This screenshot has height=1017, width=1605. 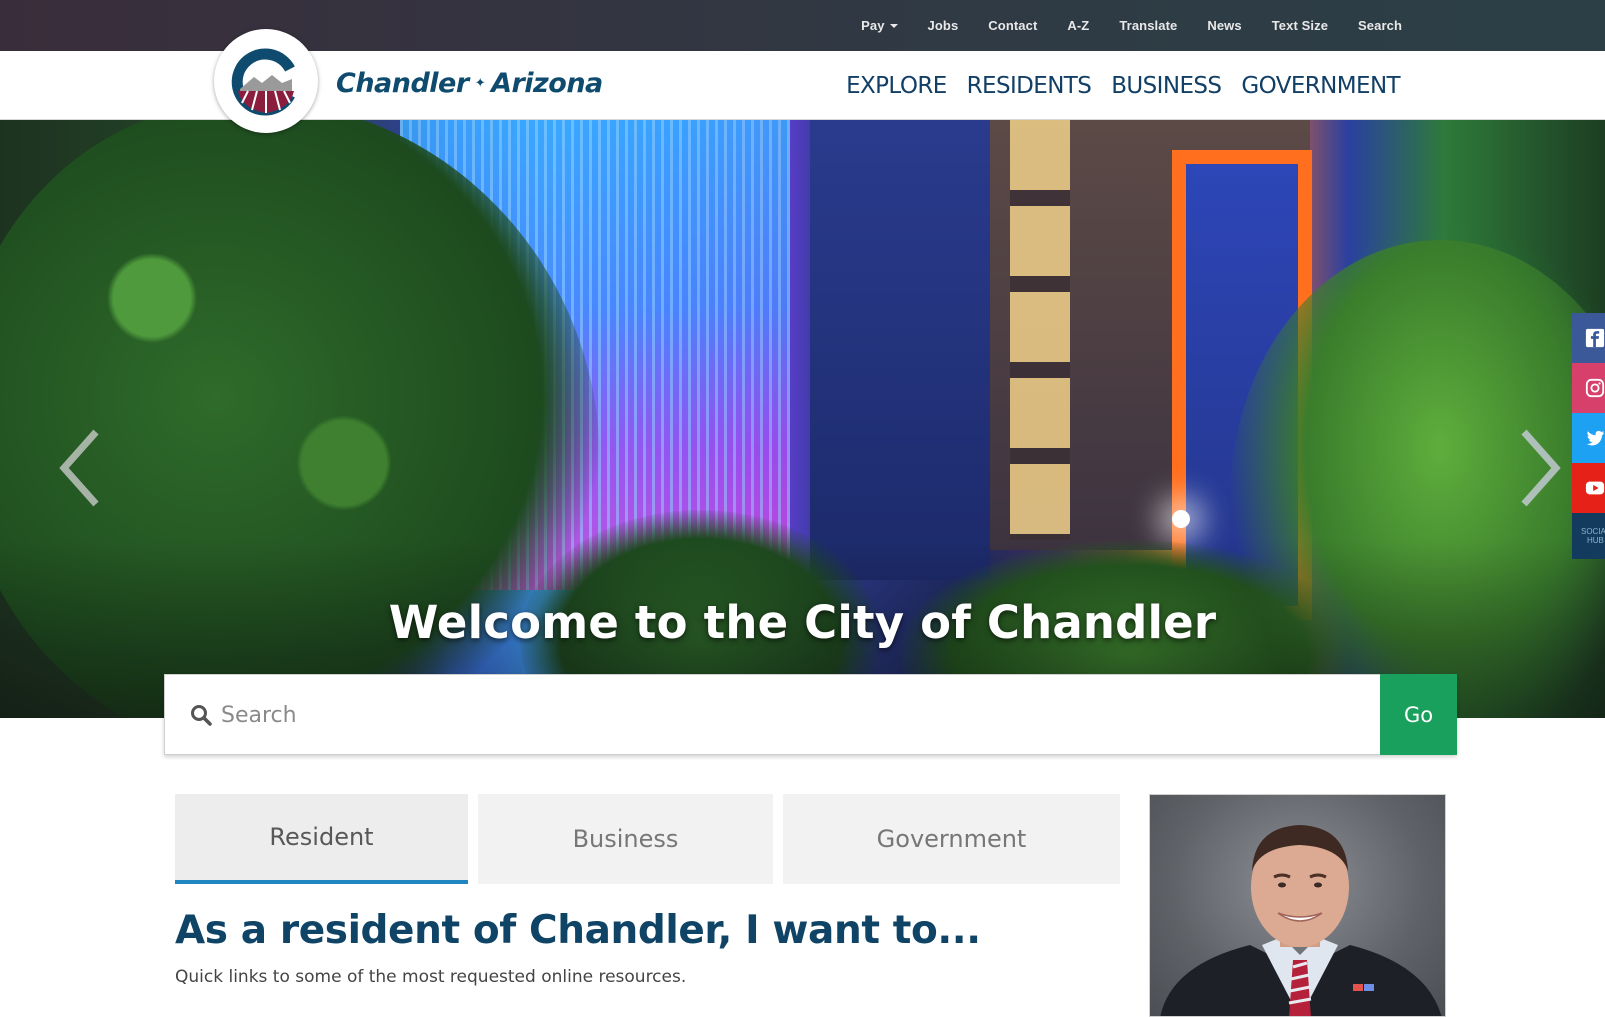 I want to click on mayor-portrait-photo, so click(x=1297, y=905).